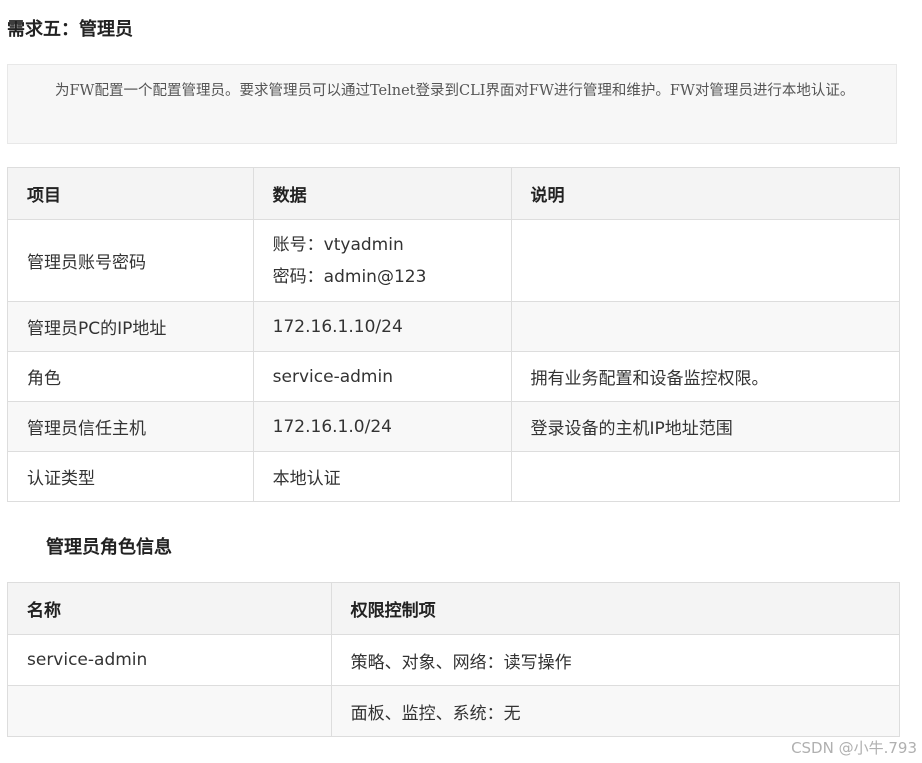  Describe the element at coordinates (382, 326) in the screenshot. I see `cell-data: 172.16.1.10/24` at that location.